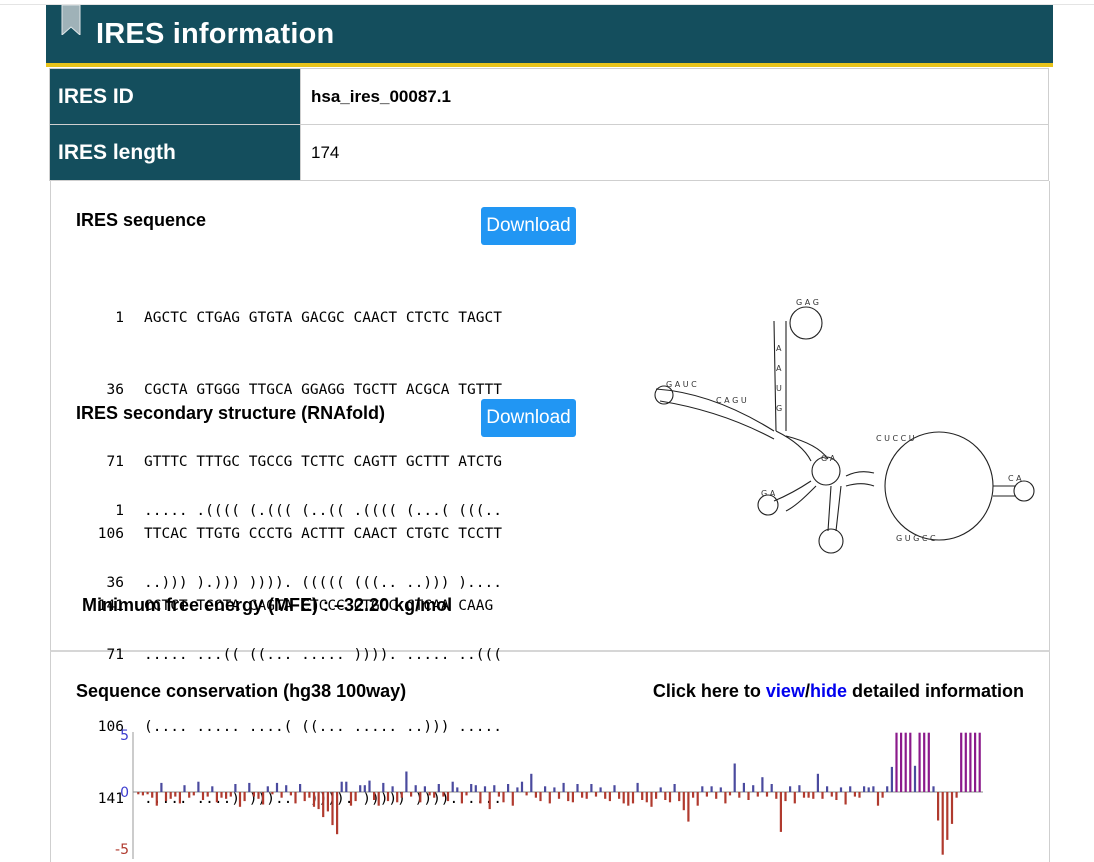 The image size is (1094, 862). What do you see at coordinates (124, 793) in the screenshot?
I see `y-tick-label: 0` at bounding box center [124, 793].